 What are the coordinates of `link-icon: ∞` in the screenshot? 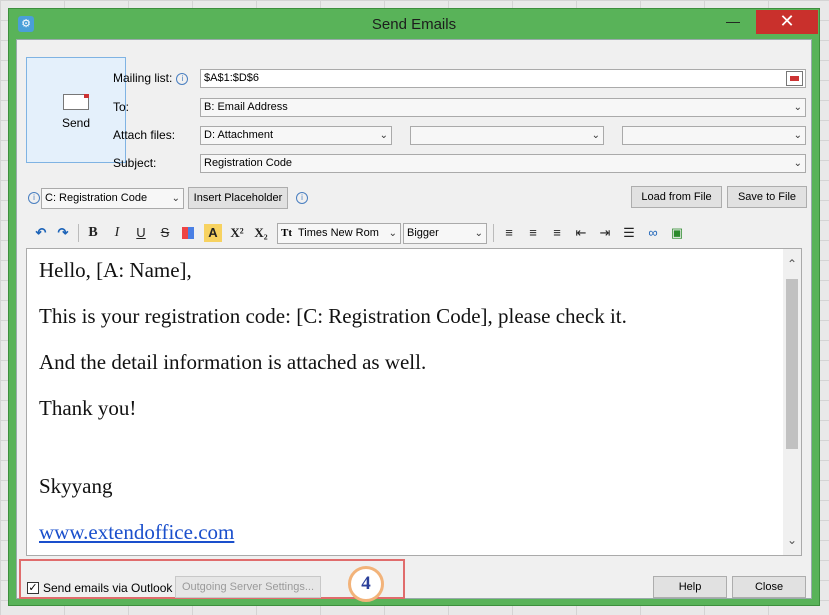 It's located at (653, 233).